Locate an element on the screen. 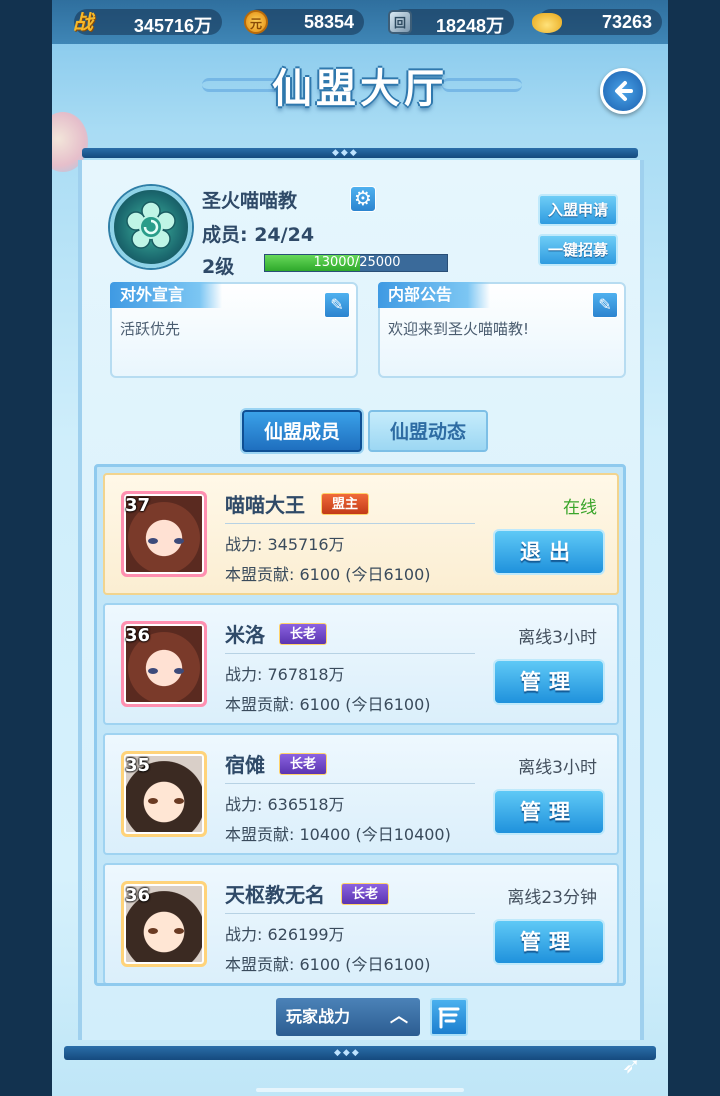 The image size is (720, 1096). sort-list-icon is located at coordinates (449, 1018).